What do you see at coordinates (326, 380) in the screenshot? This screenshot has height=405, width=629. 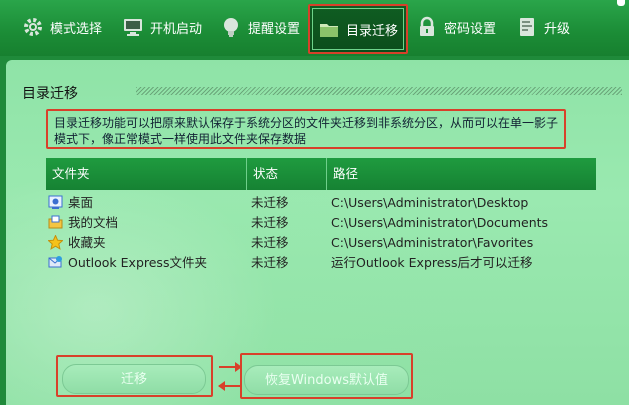 I see `restore-default-button: 恢复Windows默认值` at bounding box center [326, 380].